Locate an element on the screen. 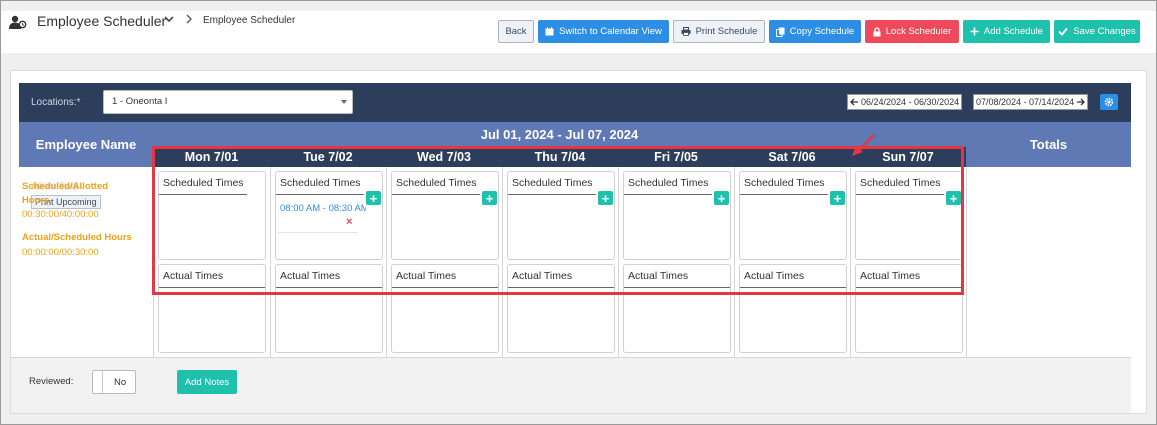 This screenshot has width=1157, height=425. back-label: Back is located at coordinates (516, 31).